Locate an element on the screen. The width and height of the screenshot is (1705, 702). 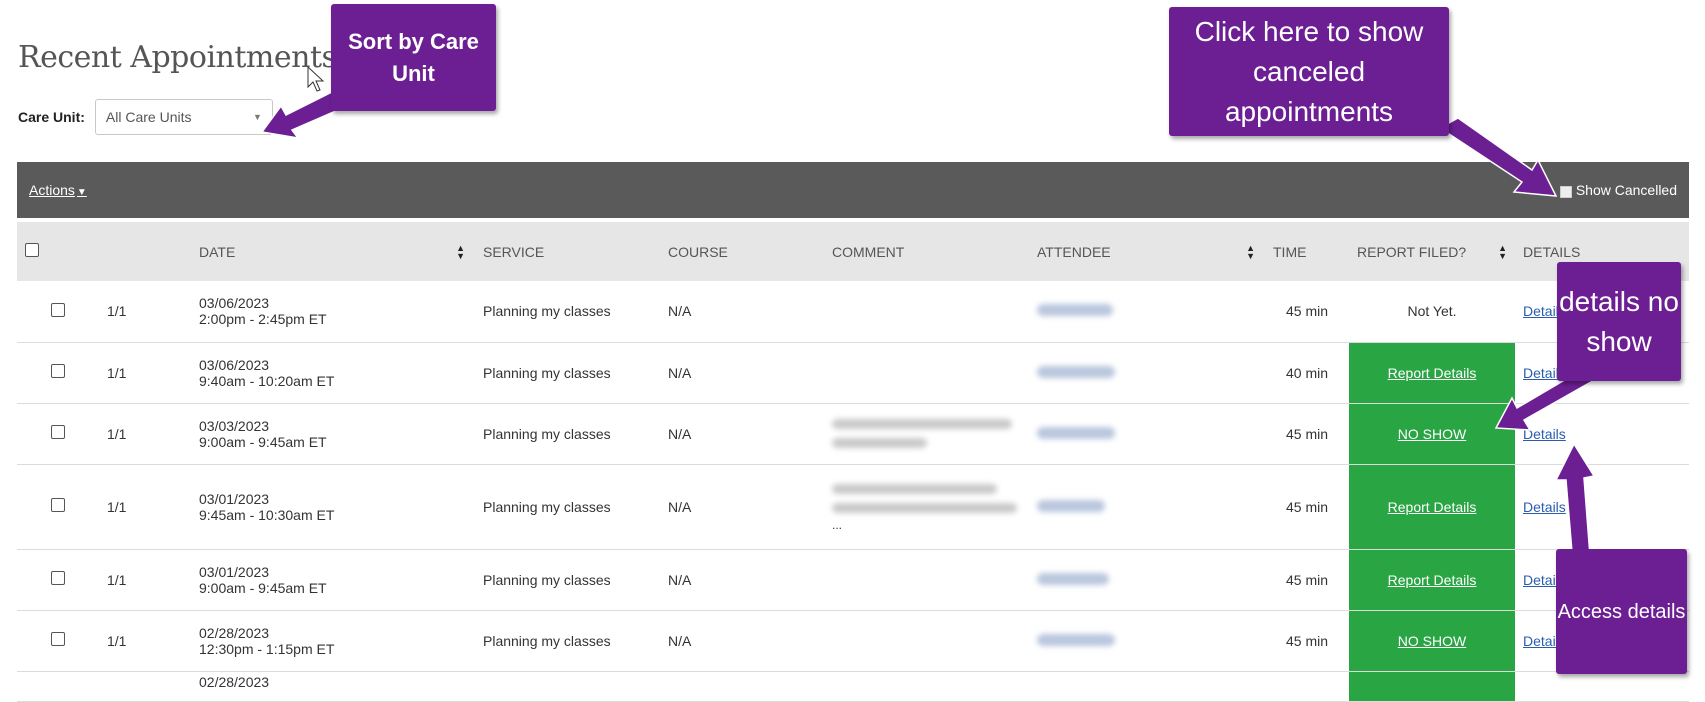
header-service: SERVICE is located at coordinates (567, 251).